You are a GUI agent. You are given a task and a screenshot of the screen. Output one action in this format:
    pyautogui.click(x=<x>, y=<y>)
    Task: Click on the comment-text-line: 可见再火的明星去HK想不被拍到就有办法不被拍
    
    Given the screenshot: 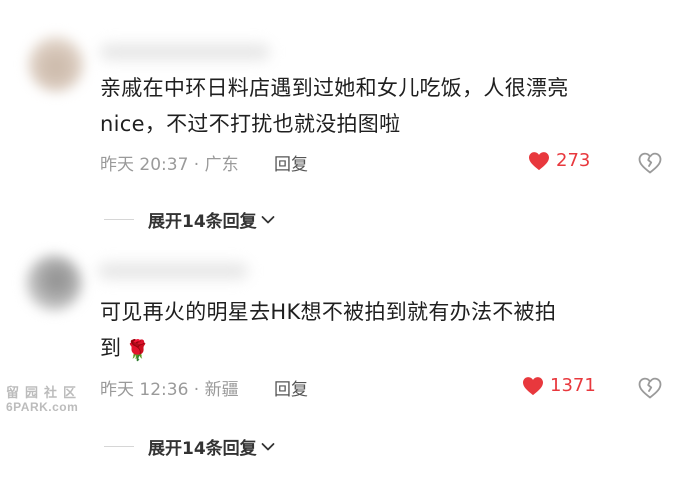 What is the action you would take?
    pyautogui.click(x=328, y=312)
    